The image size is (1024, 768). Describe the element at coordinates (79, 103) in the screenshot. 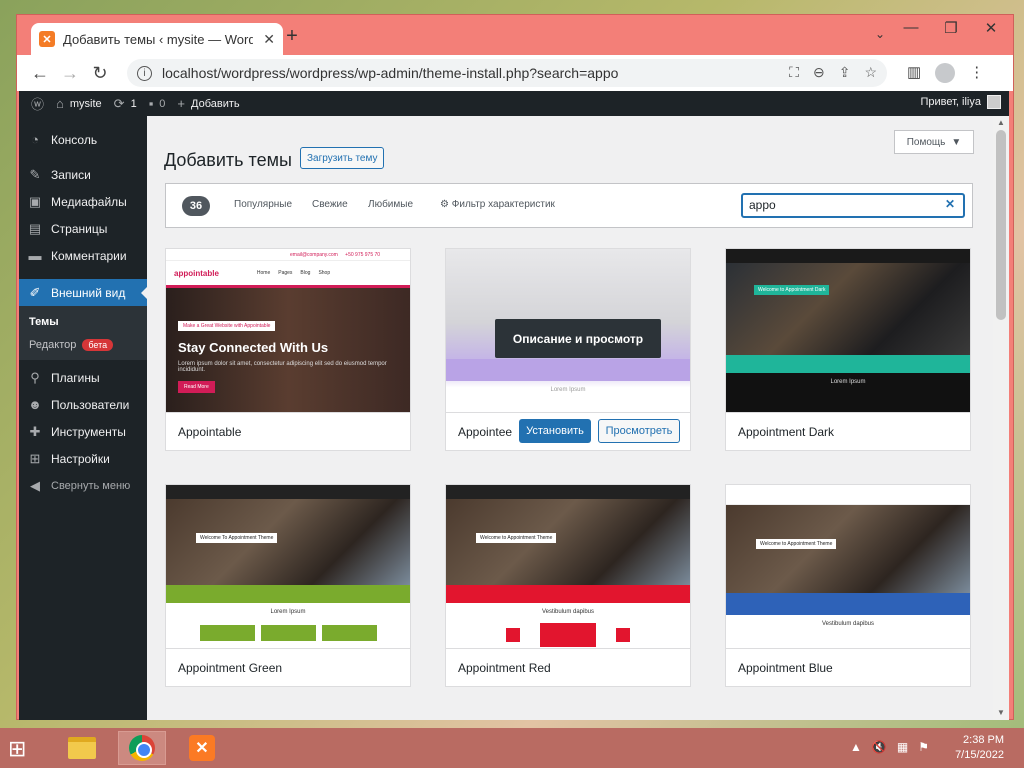

I see `site-name-link: ⌂ mysite` at that location.